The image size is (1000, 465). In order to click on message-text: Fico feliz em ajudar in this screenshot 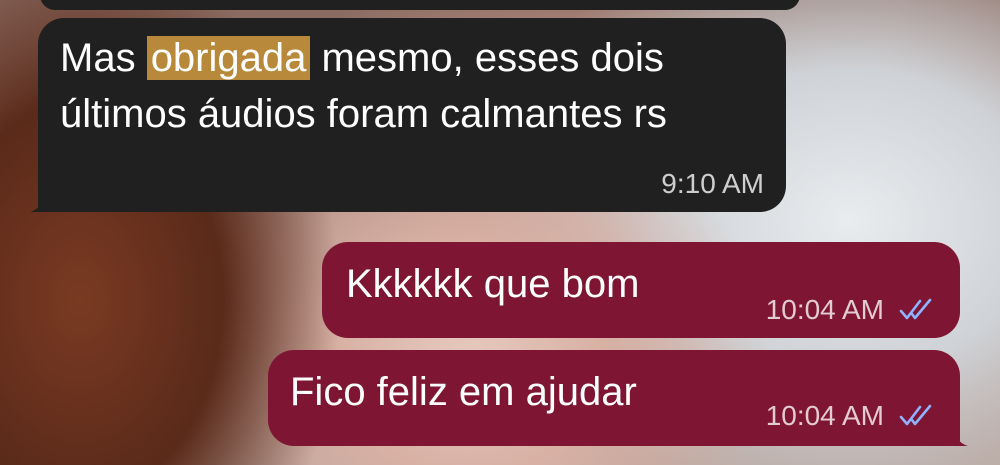, I will do `click(463, 392)`.